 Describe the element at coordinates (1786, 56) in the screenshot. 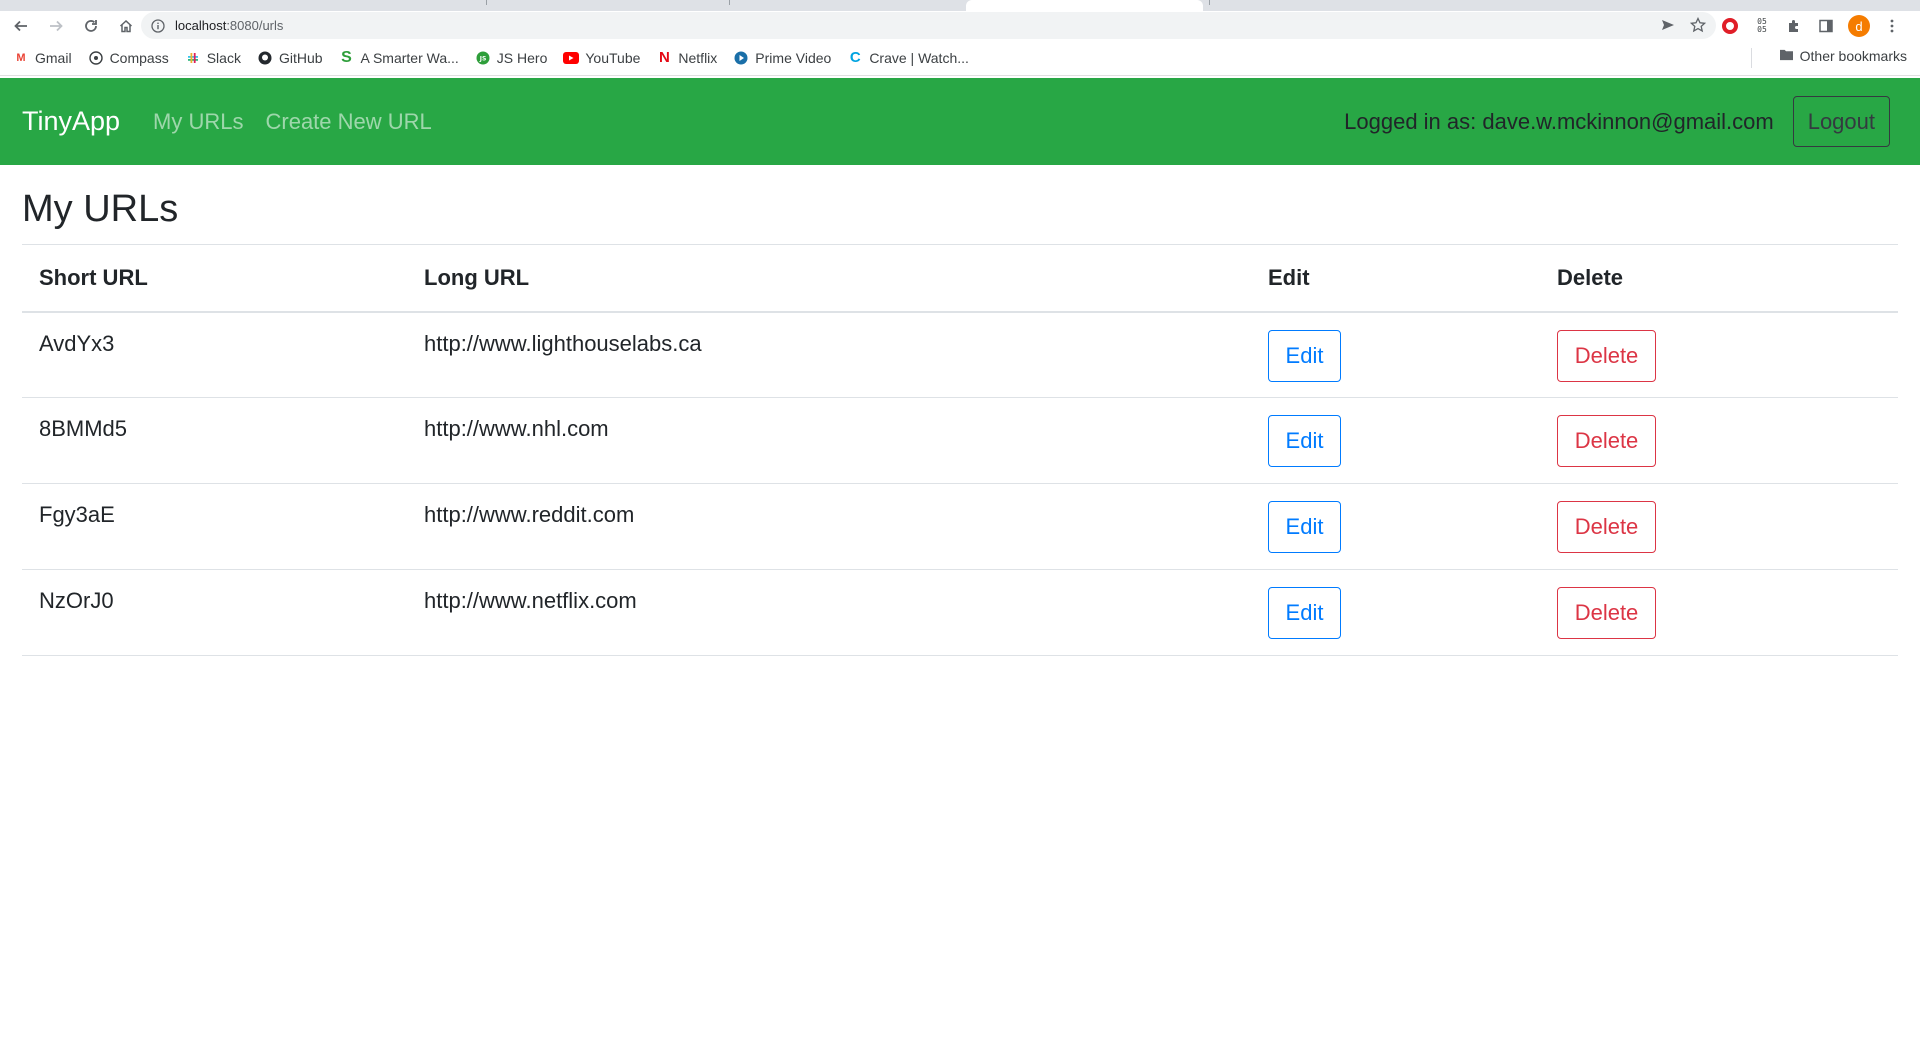

I see `folder-icon` at that location.